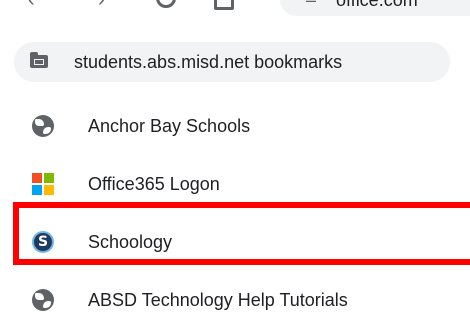 The image size is (470, 332). Describe the element at coordinates (224, 5) in the screenshot. I see `tab-icon` at that location.